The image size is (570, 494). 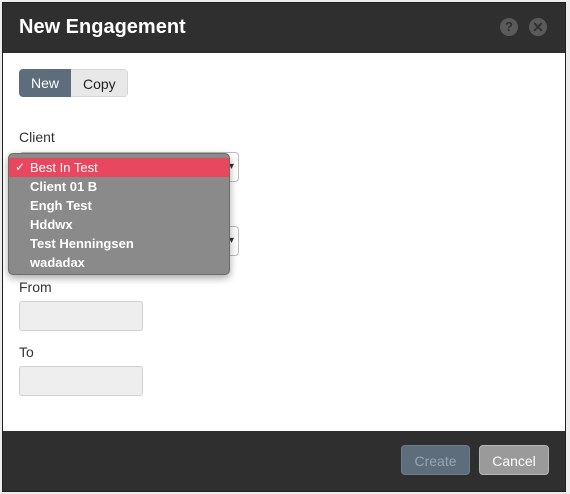 What do you see at coordinates (20, 167) in the screenshot?
I see `checkmark-icon: ✓` at bounding box center [20, 167].